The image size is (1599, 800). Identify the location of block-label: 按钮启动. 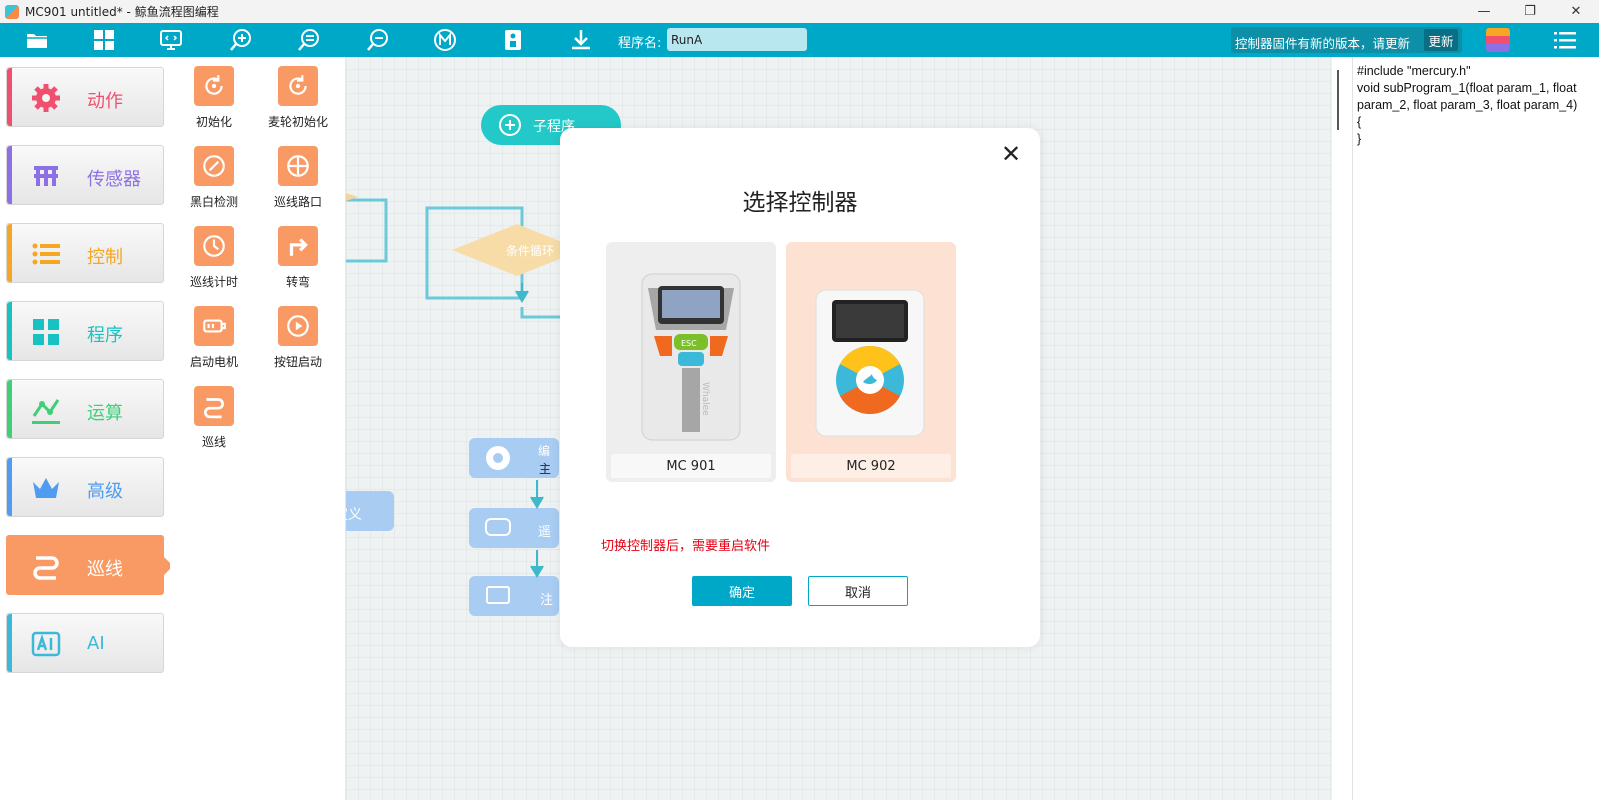
(297, 362).